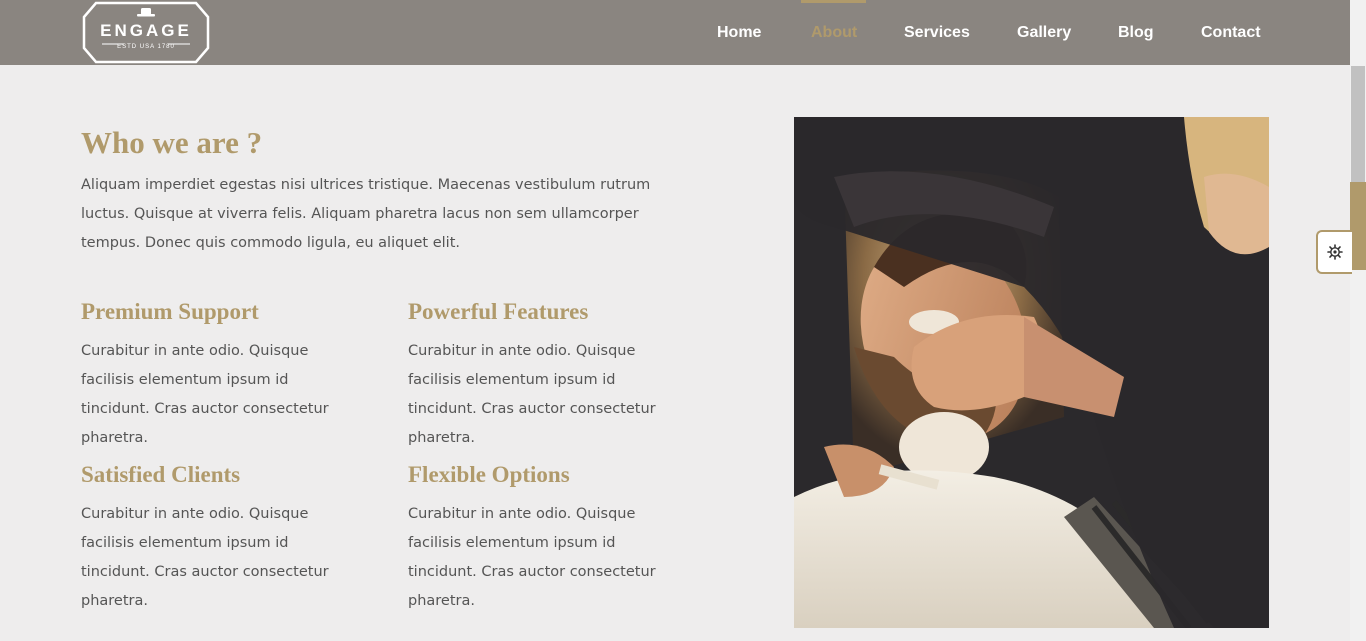 Image resolution: width=1366 pixels, height=641 pixels. I want to click on brand-logo: ENGAGE ESTD USA 1780, so click(146, 32).